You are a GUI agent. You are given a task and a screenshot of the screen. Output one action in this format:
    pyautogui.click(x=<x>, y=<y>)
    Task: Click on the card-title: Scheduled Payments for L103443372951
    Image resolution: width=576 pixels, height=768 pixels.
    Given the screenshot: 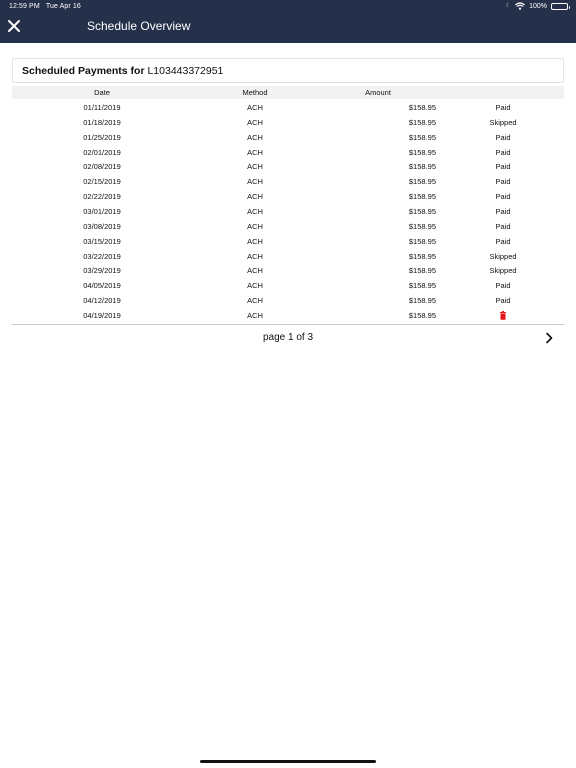 What is the action you would take?
    pyautogui.click(x=122, y=71)
    